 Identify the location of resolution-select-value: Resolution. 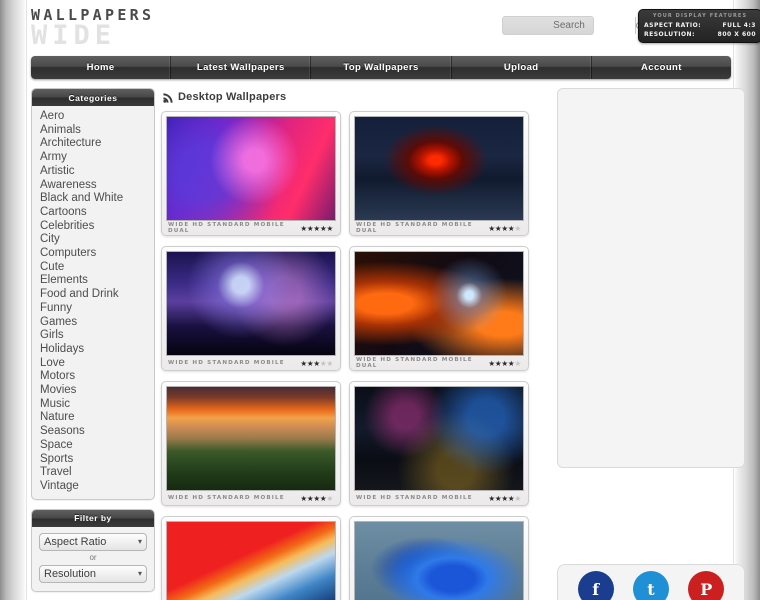
(70, 573).